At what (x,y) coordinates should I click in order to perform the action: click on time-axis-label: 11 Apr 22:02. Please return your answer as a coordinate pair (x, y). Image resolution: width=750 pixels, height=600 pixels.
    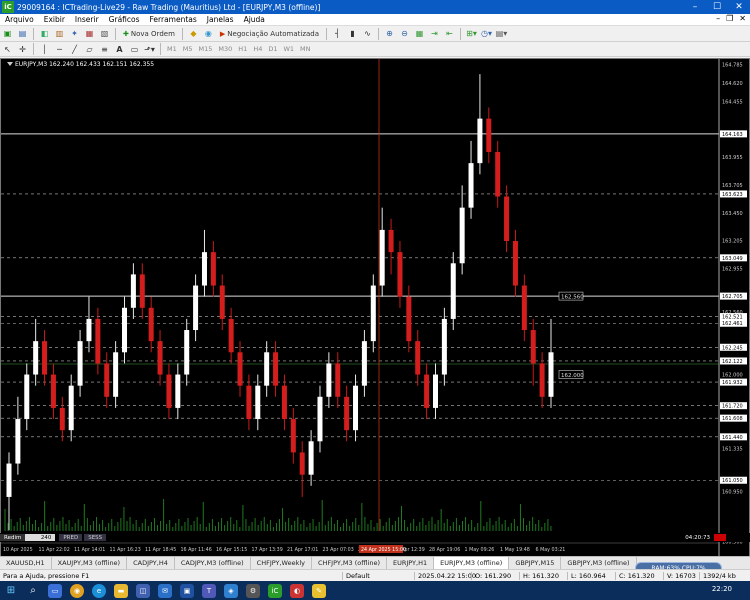
    Looking at the image, I should click on (54, 550).